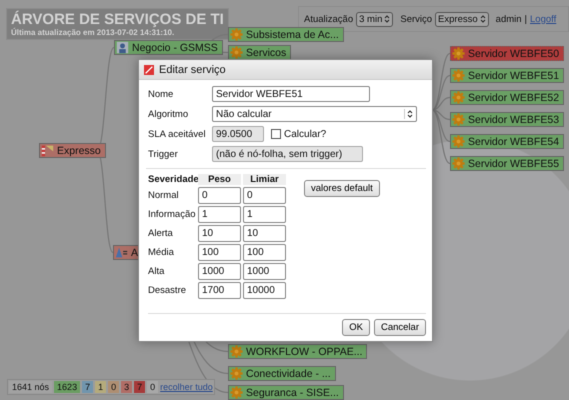 This screenshot has height=400, width=569. Describe the element at coordinates (122, 47) in the screenshot. I see `person-icon` at that location.